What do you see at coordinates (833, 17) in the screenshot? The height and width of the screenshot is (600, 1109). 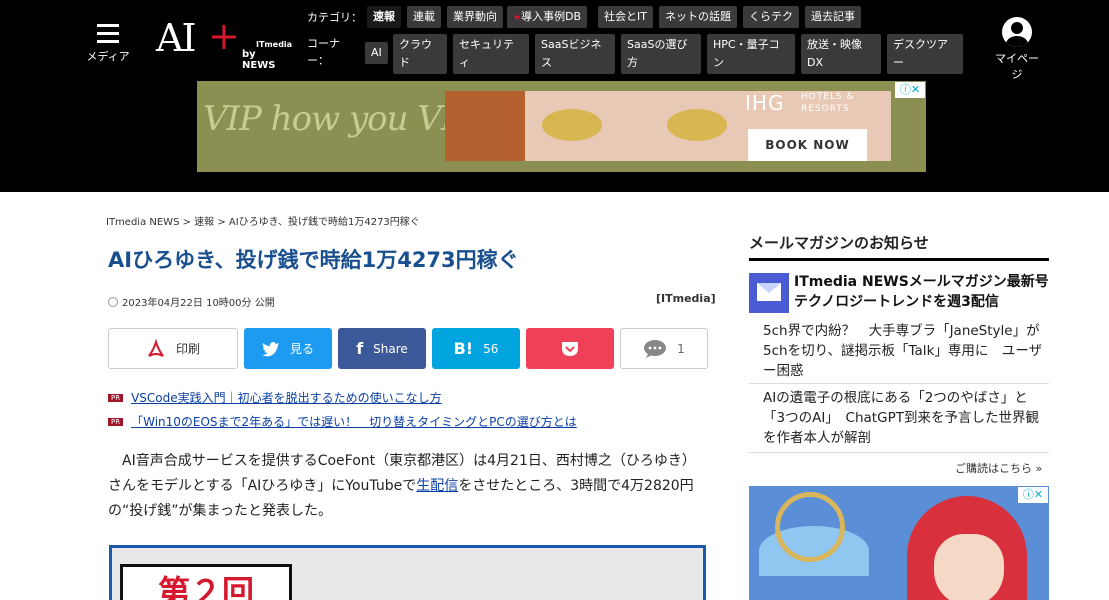 I see `category-archive: 過去記事` at bounding box center [833, 17].